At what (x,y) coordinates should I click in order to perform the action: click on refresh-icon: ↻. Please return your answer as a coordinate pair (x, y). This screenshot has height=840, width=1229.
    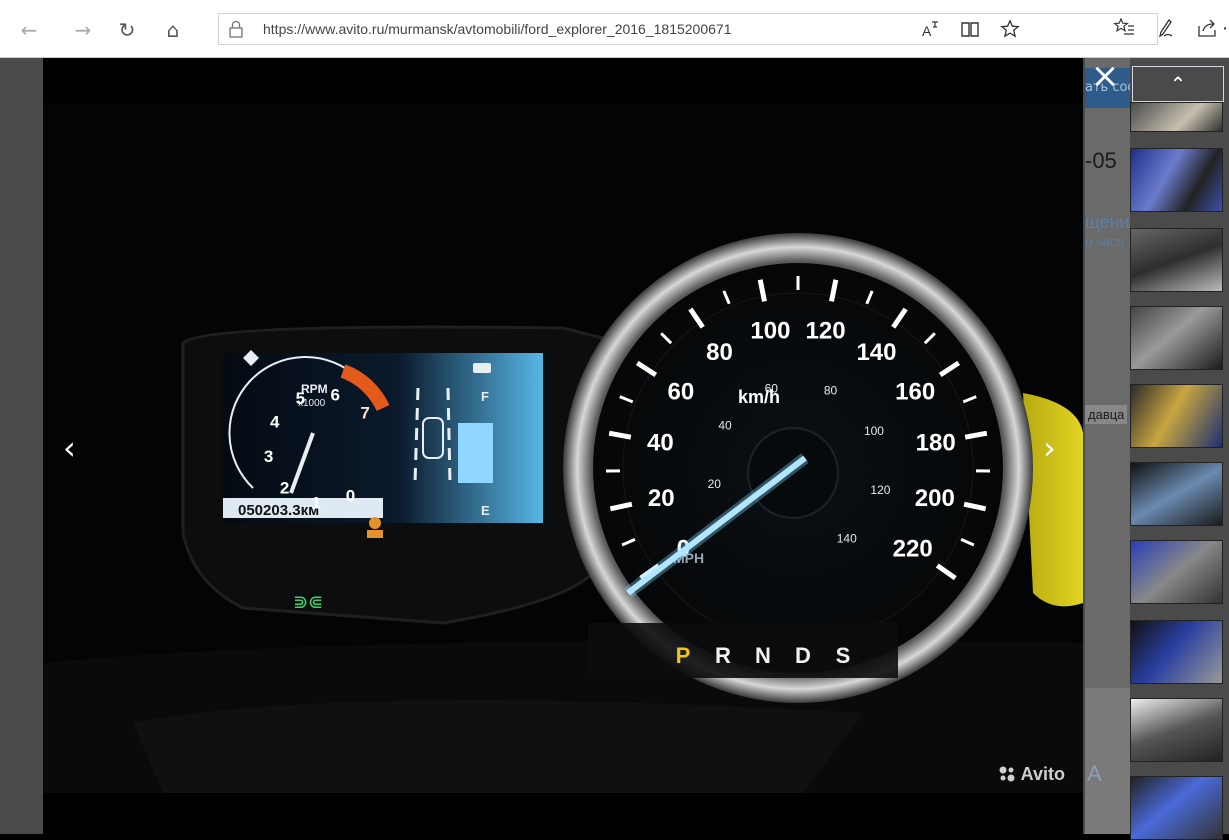
    Looking at the image, I should click on (127, 30).